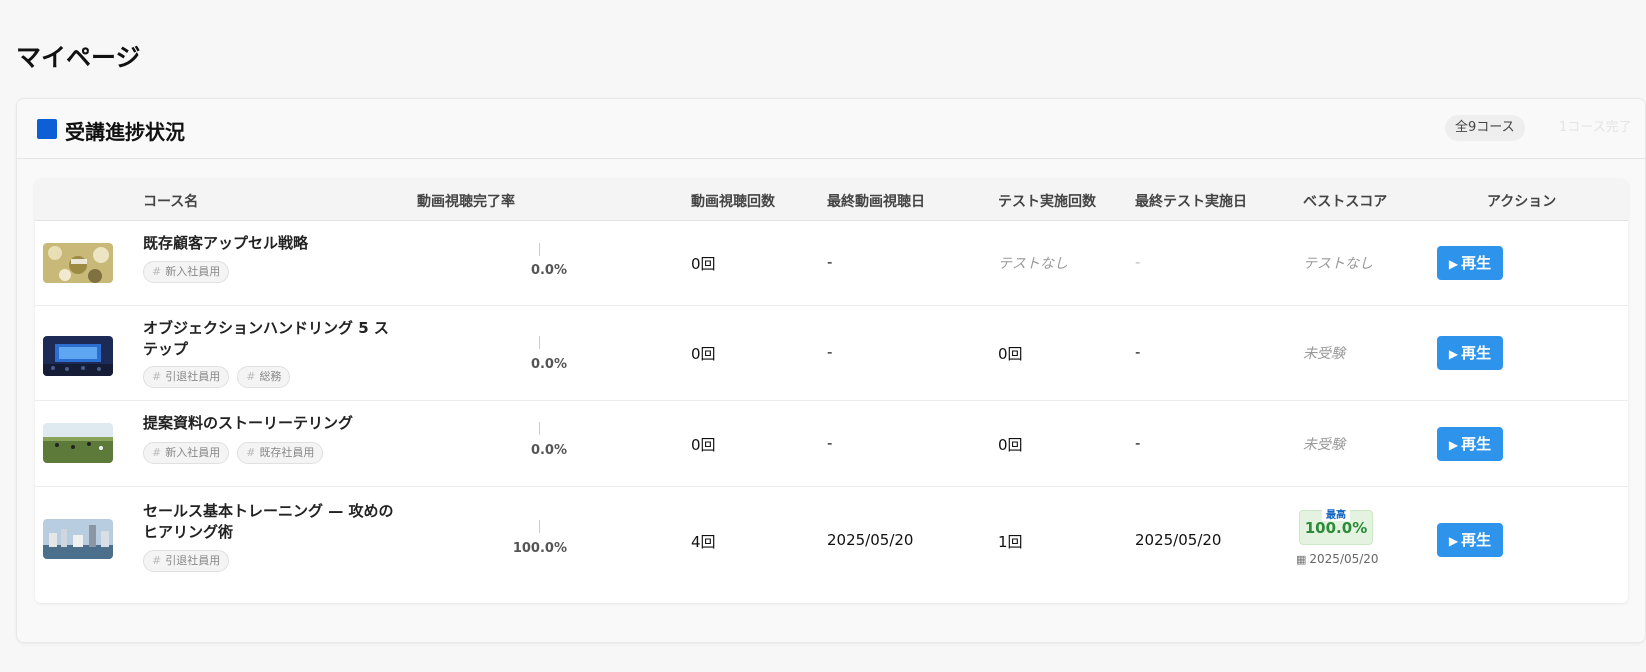  Describe the element at coordinates (125, 132) in the screenshot. I see `section-title: 受講進捗状況` at that location.